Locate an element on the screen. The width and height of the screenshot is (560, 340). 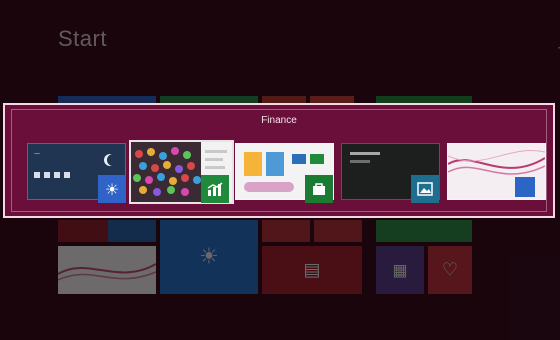
weather-forecast-row is located at coordinates (56, 178).